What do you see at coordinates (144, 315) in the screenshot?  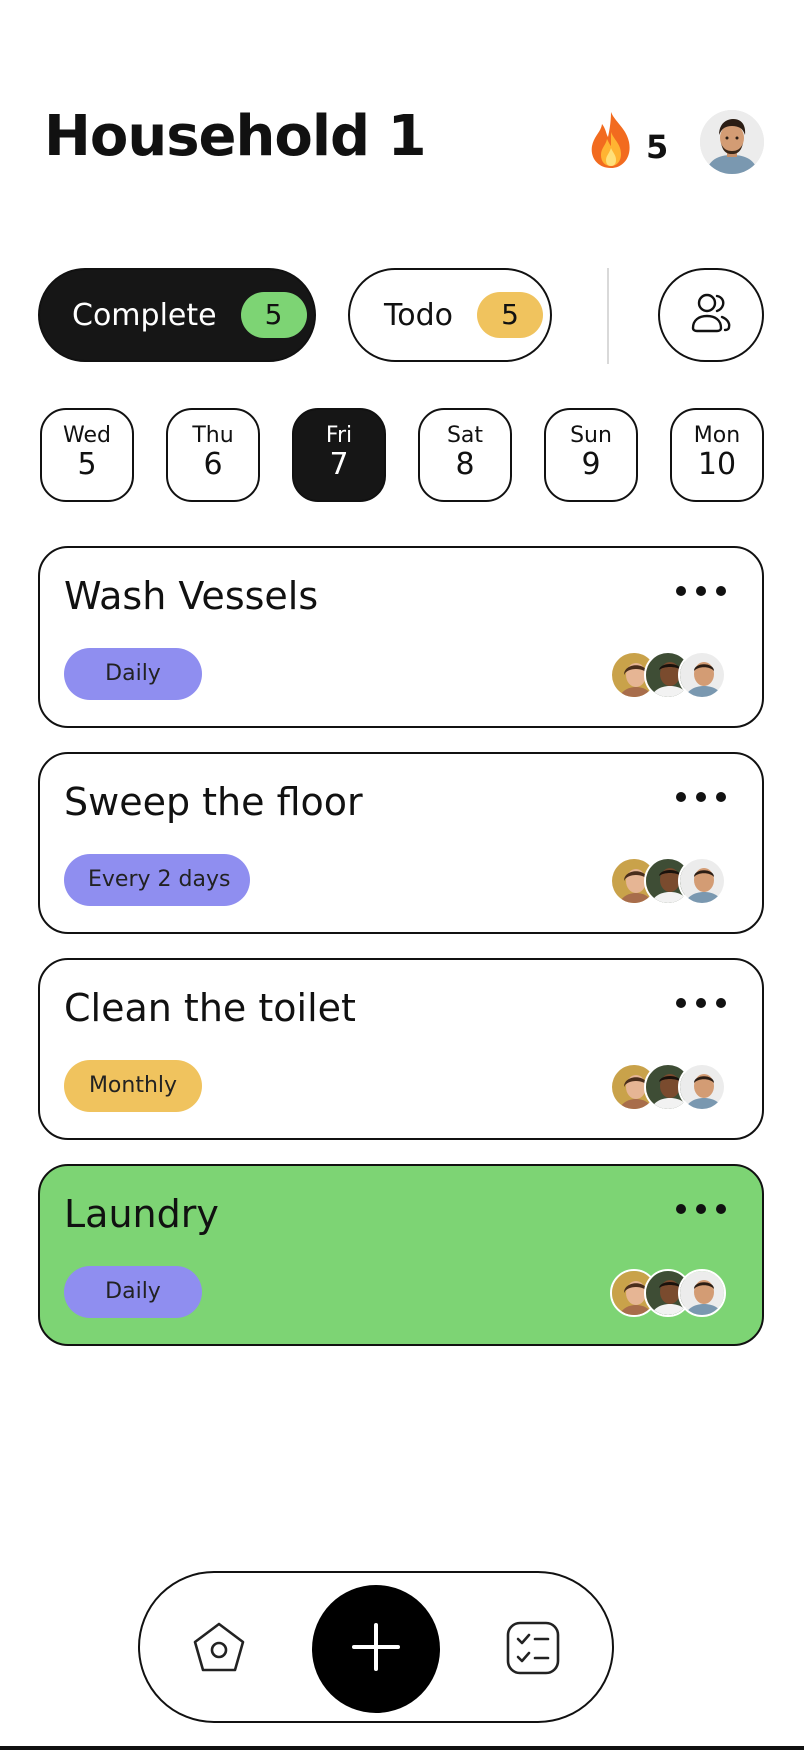 I see `complete-label: Complete` at bounding box center [144, 315].